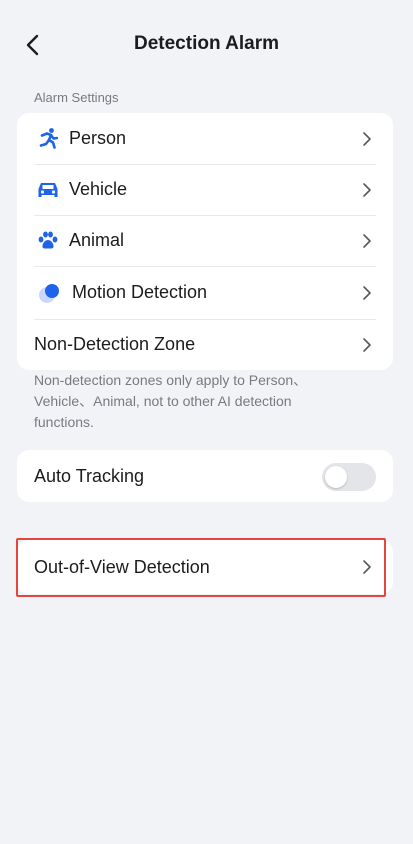  I want to click on setting-row-auto-tracking: Auto Tracking, so click(205, 476).